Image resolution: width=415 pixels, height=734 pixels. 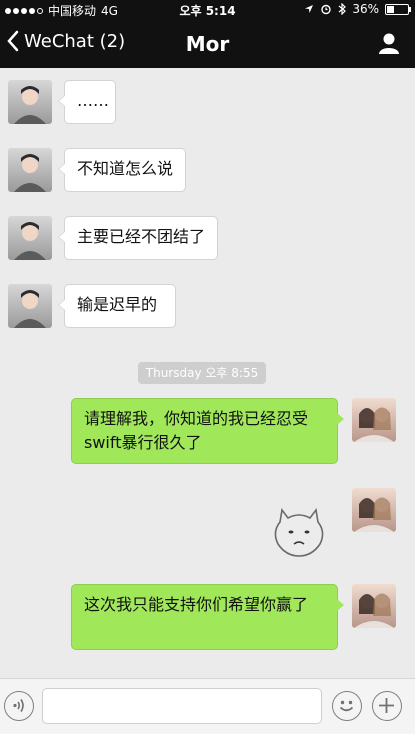 What do you see at coordinates (182, 706) in the screenshot?
I see `message-text-field` at bounding box center [182, 706].